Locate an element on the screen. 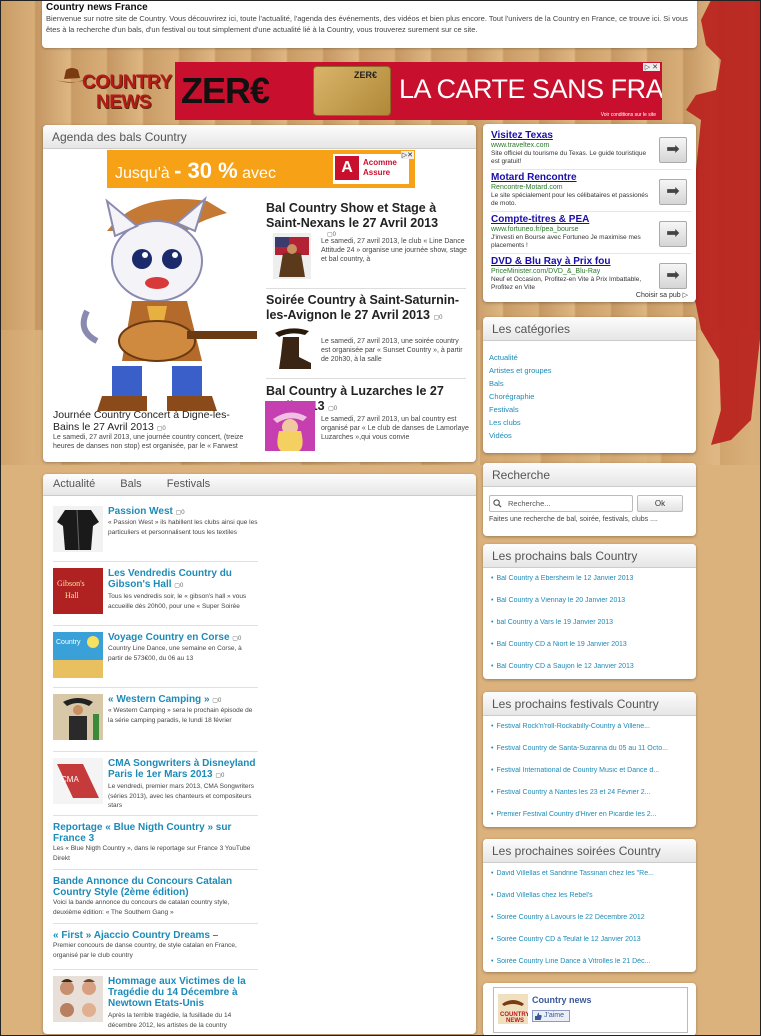  banner-slogan: LA CARTE SANS FRAIS is located at coordinates (530, 89).